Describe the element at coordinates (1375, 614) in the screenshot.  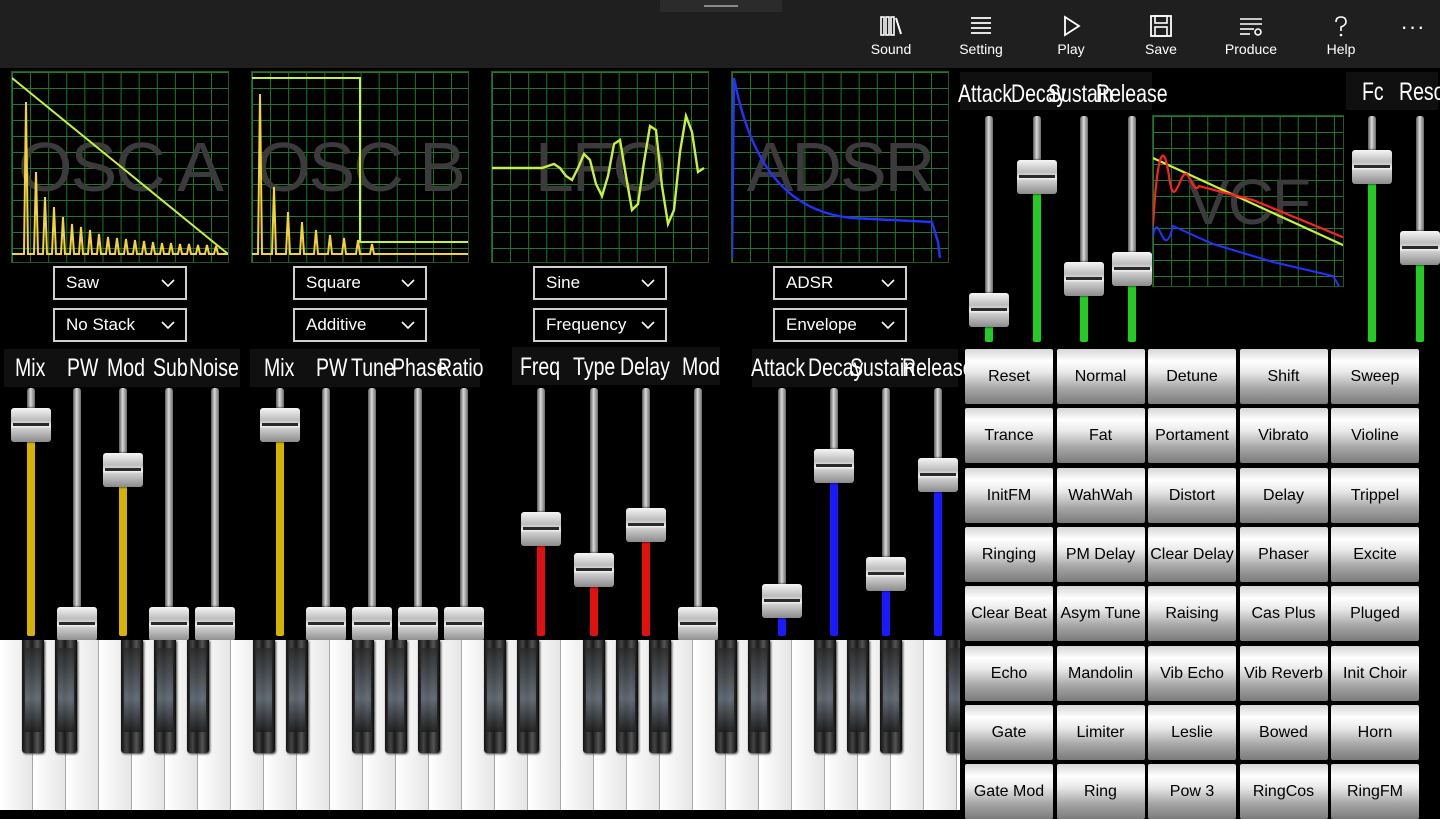
I see `preset-pluged-button: Pluged` at that location.